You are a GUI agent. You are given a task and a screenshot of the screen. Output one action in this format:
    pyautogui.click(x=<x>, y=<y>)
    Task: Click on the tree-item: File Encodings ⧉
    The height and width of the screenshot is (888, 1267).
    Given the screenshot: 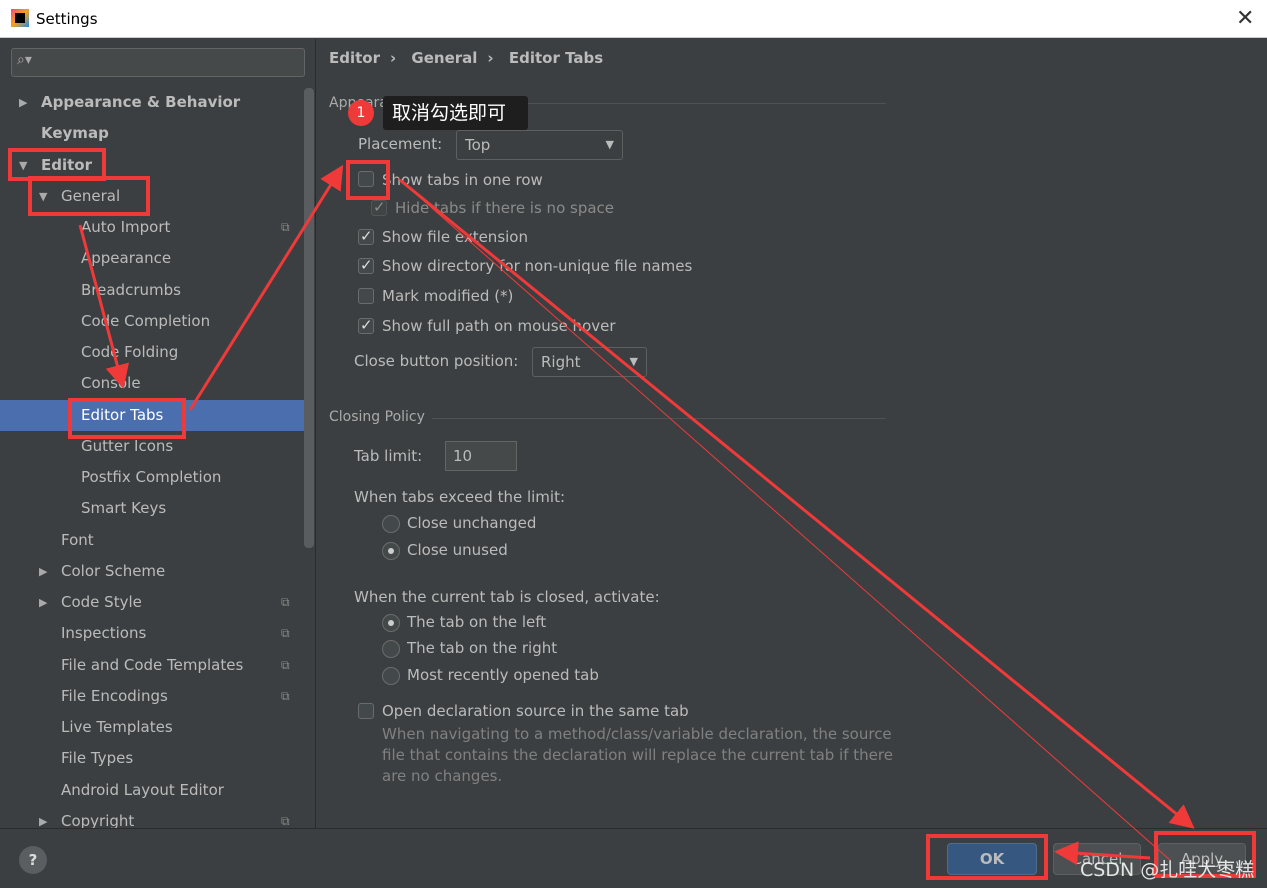 What is the action you would take?
    pyautogui.click(x=152, y=696)
    